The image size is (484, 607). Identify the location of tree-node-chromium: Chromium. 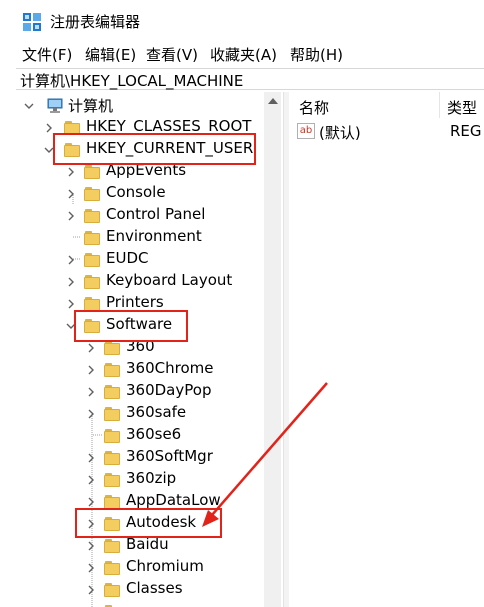
(146, 568).